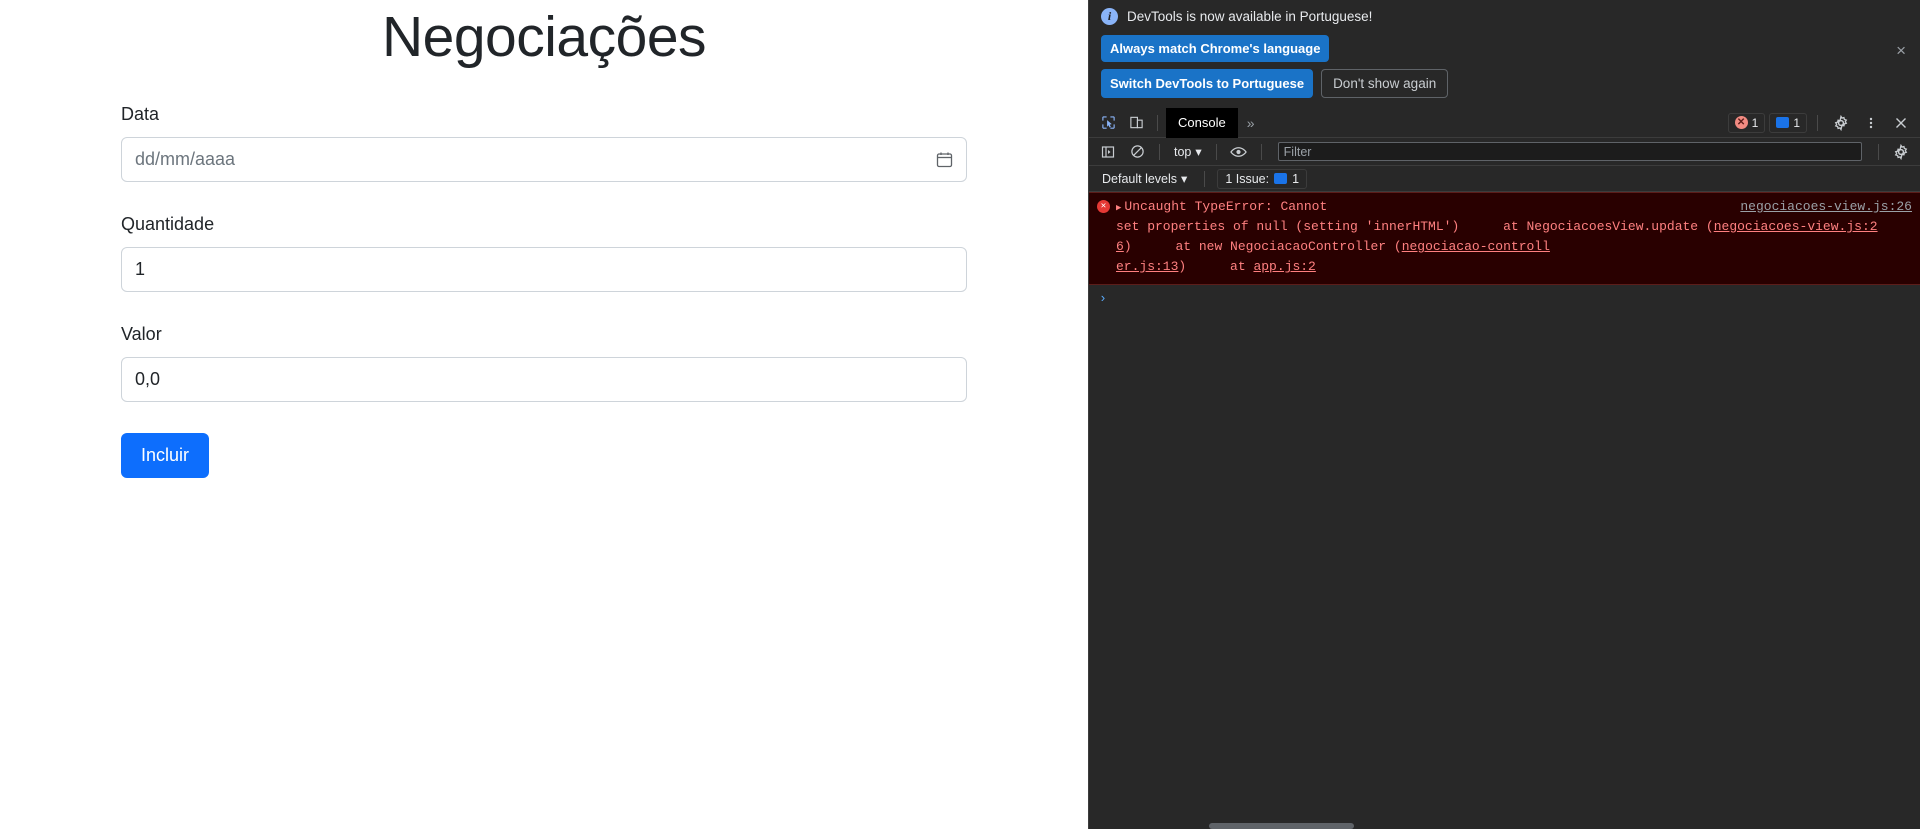 This screenshot has width=1920, height=829. What do you see at coordinates (1841, 123) in the screenshot?
I see `gear-icon` at bounding box center [1841, 123].